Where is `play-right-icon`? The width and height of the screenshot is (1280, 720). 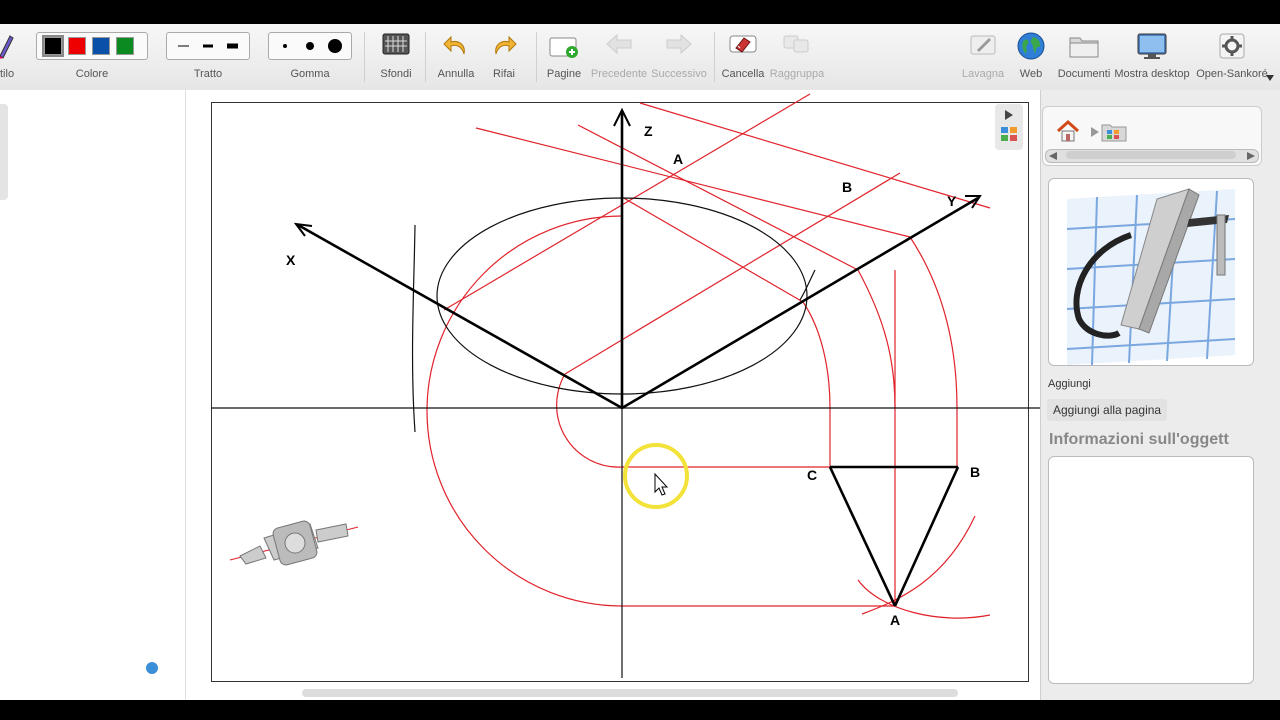 play-right-icon is located at coordinates (1009, 115).